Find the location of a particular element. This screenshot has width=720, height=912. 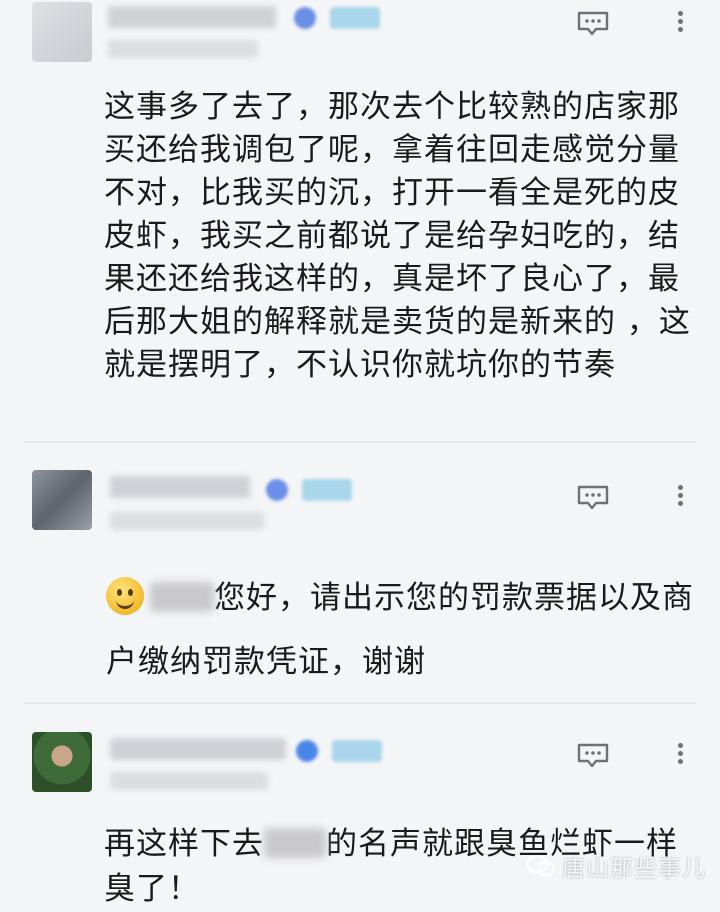

smiley-icon is located at coordinates (125, 596).